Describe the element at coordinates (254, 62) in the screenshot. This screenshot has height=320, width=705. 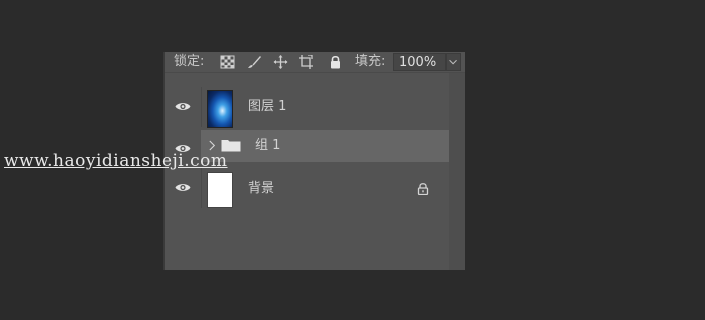
I see `lock-image-pixels-icon` at that location.